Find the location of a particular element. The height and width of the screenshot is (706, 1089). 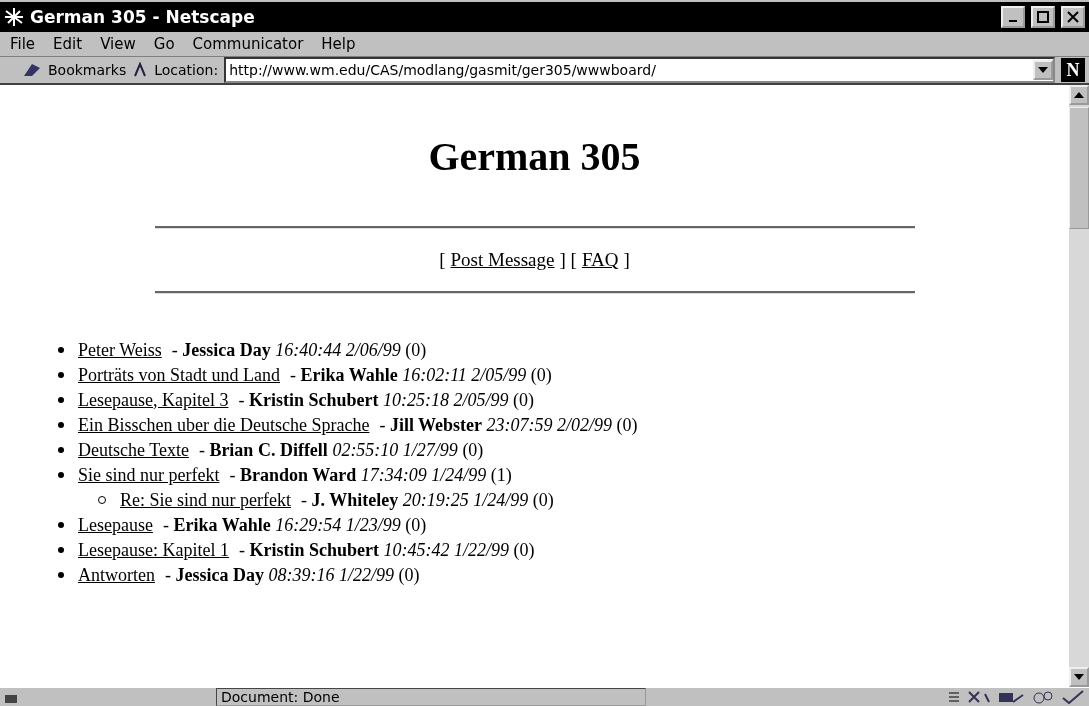

nav-link: Post Message is located at coordinates (502, 260).